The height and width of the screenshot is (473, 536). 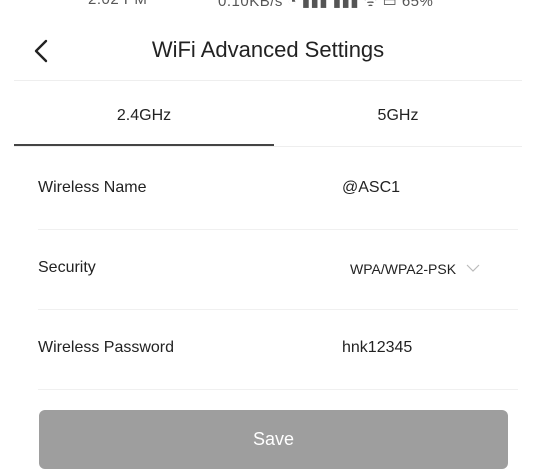 I want to click on active-tab-indicator, so click(x=144, y=145).